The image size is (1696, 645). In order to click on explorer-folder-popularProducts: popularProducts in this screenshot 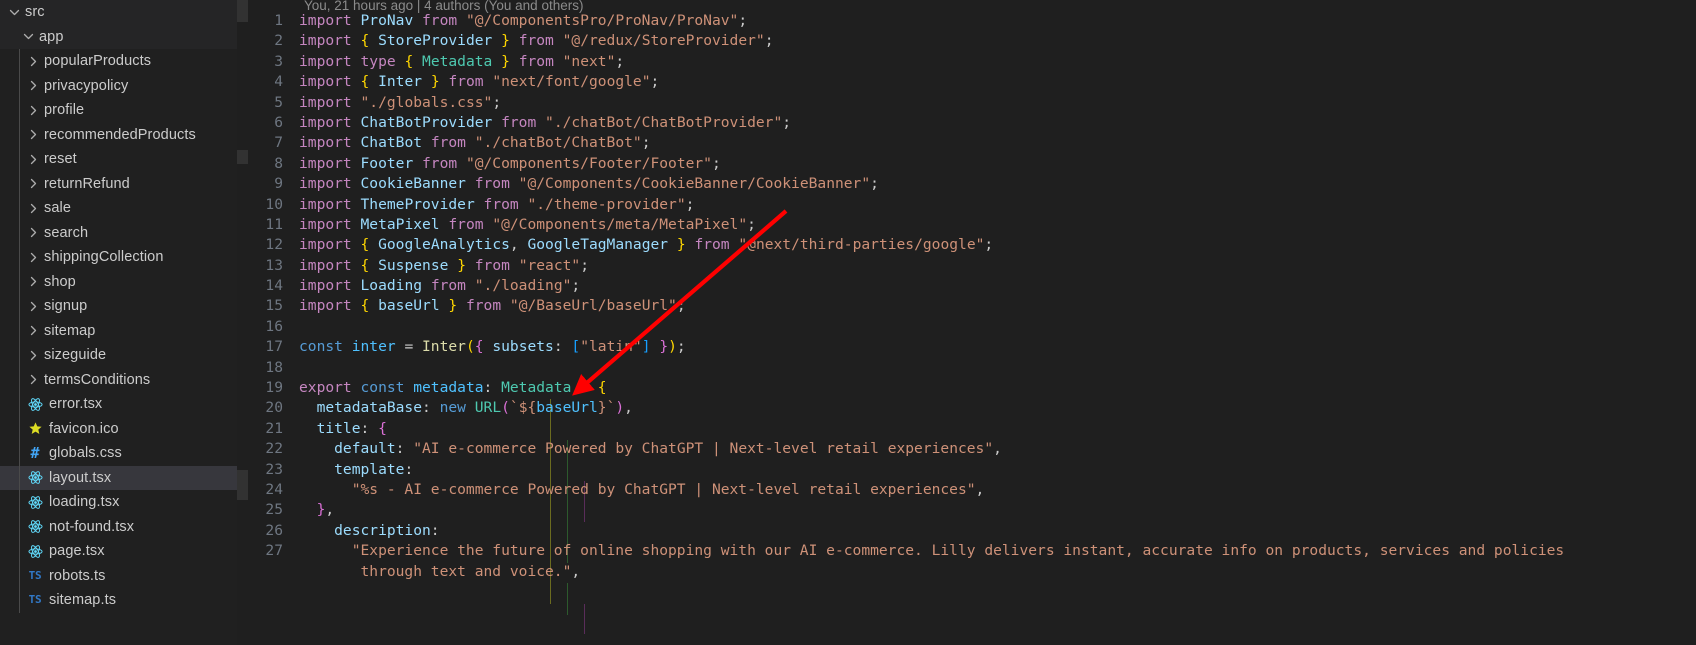, I will do `click(118, 61)`.